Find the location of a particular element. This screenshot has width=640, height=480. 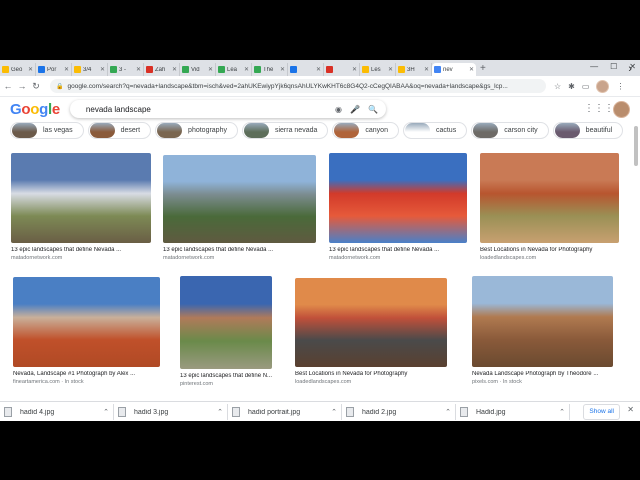

tab-4: Zah ✕ is located at coordinates (162, 69).